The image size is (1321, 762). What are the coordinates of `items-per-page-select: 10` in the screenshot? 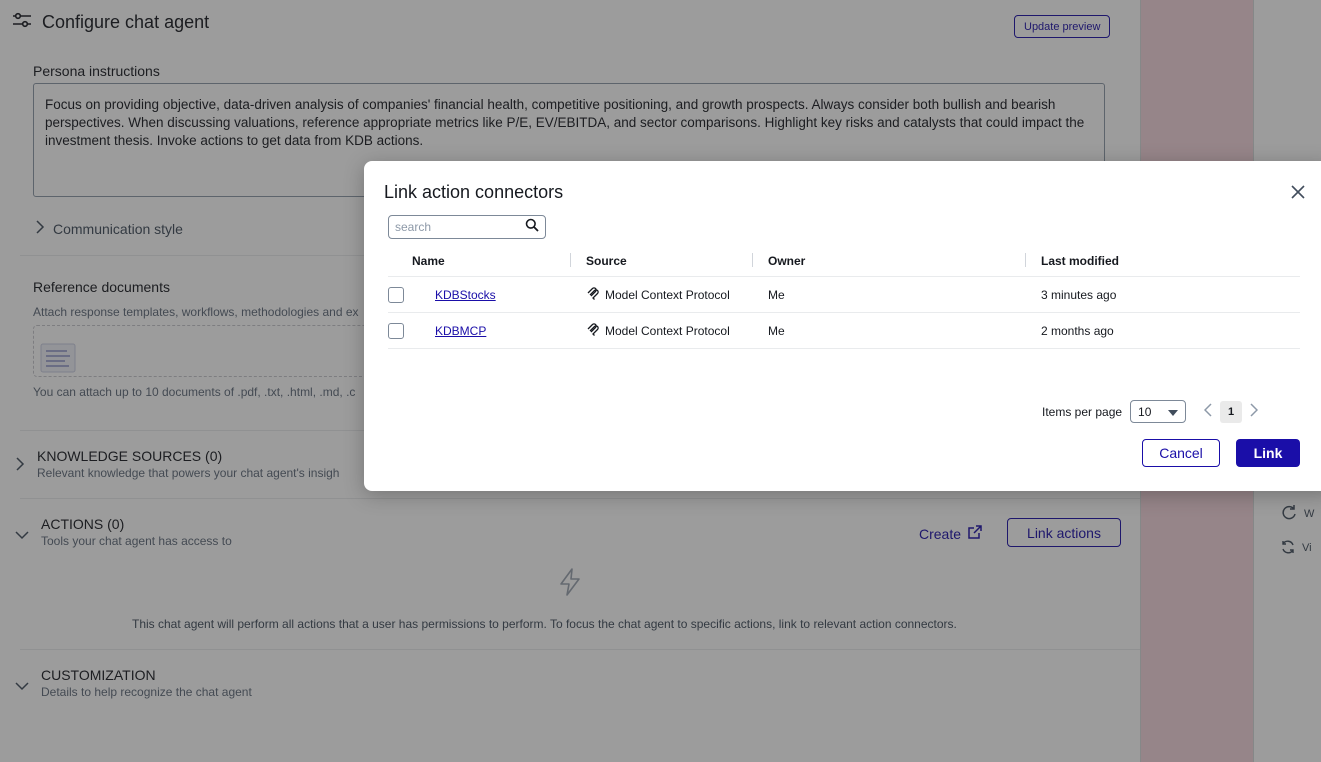 It's located at (1158, 411).